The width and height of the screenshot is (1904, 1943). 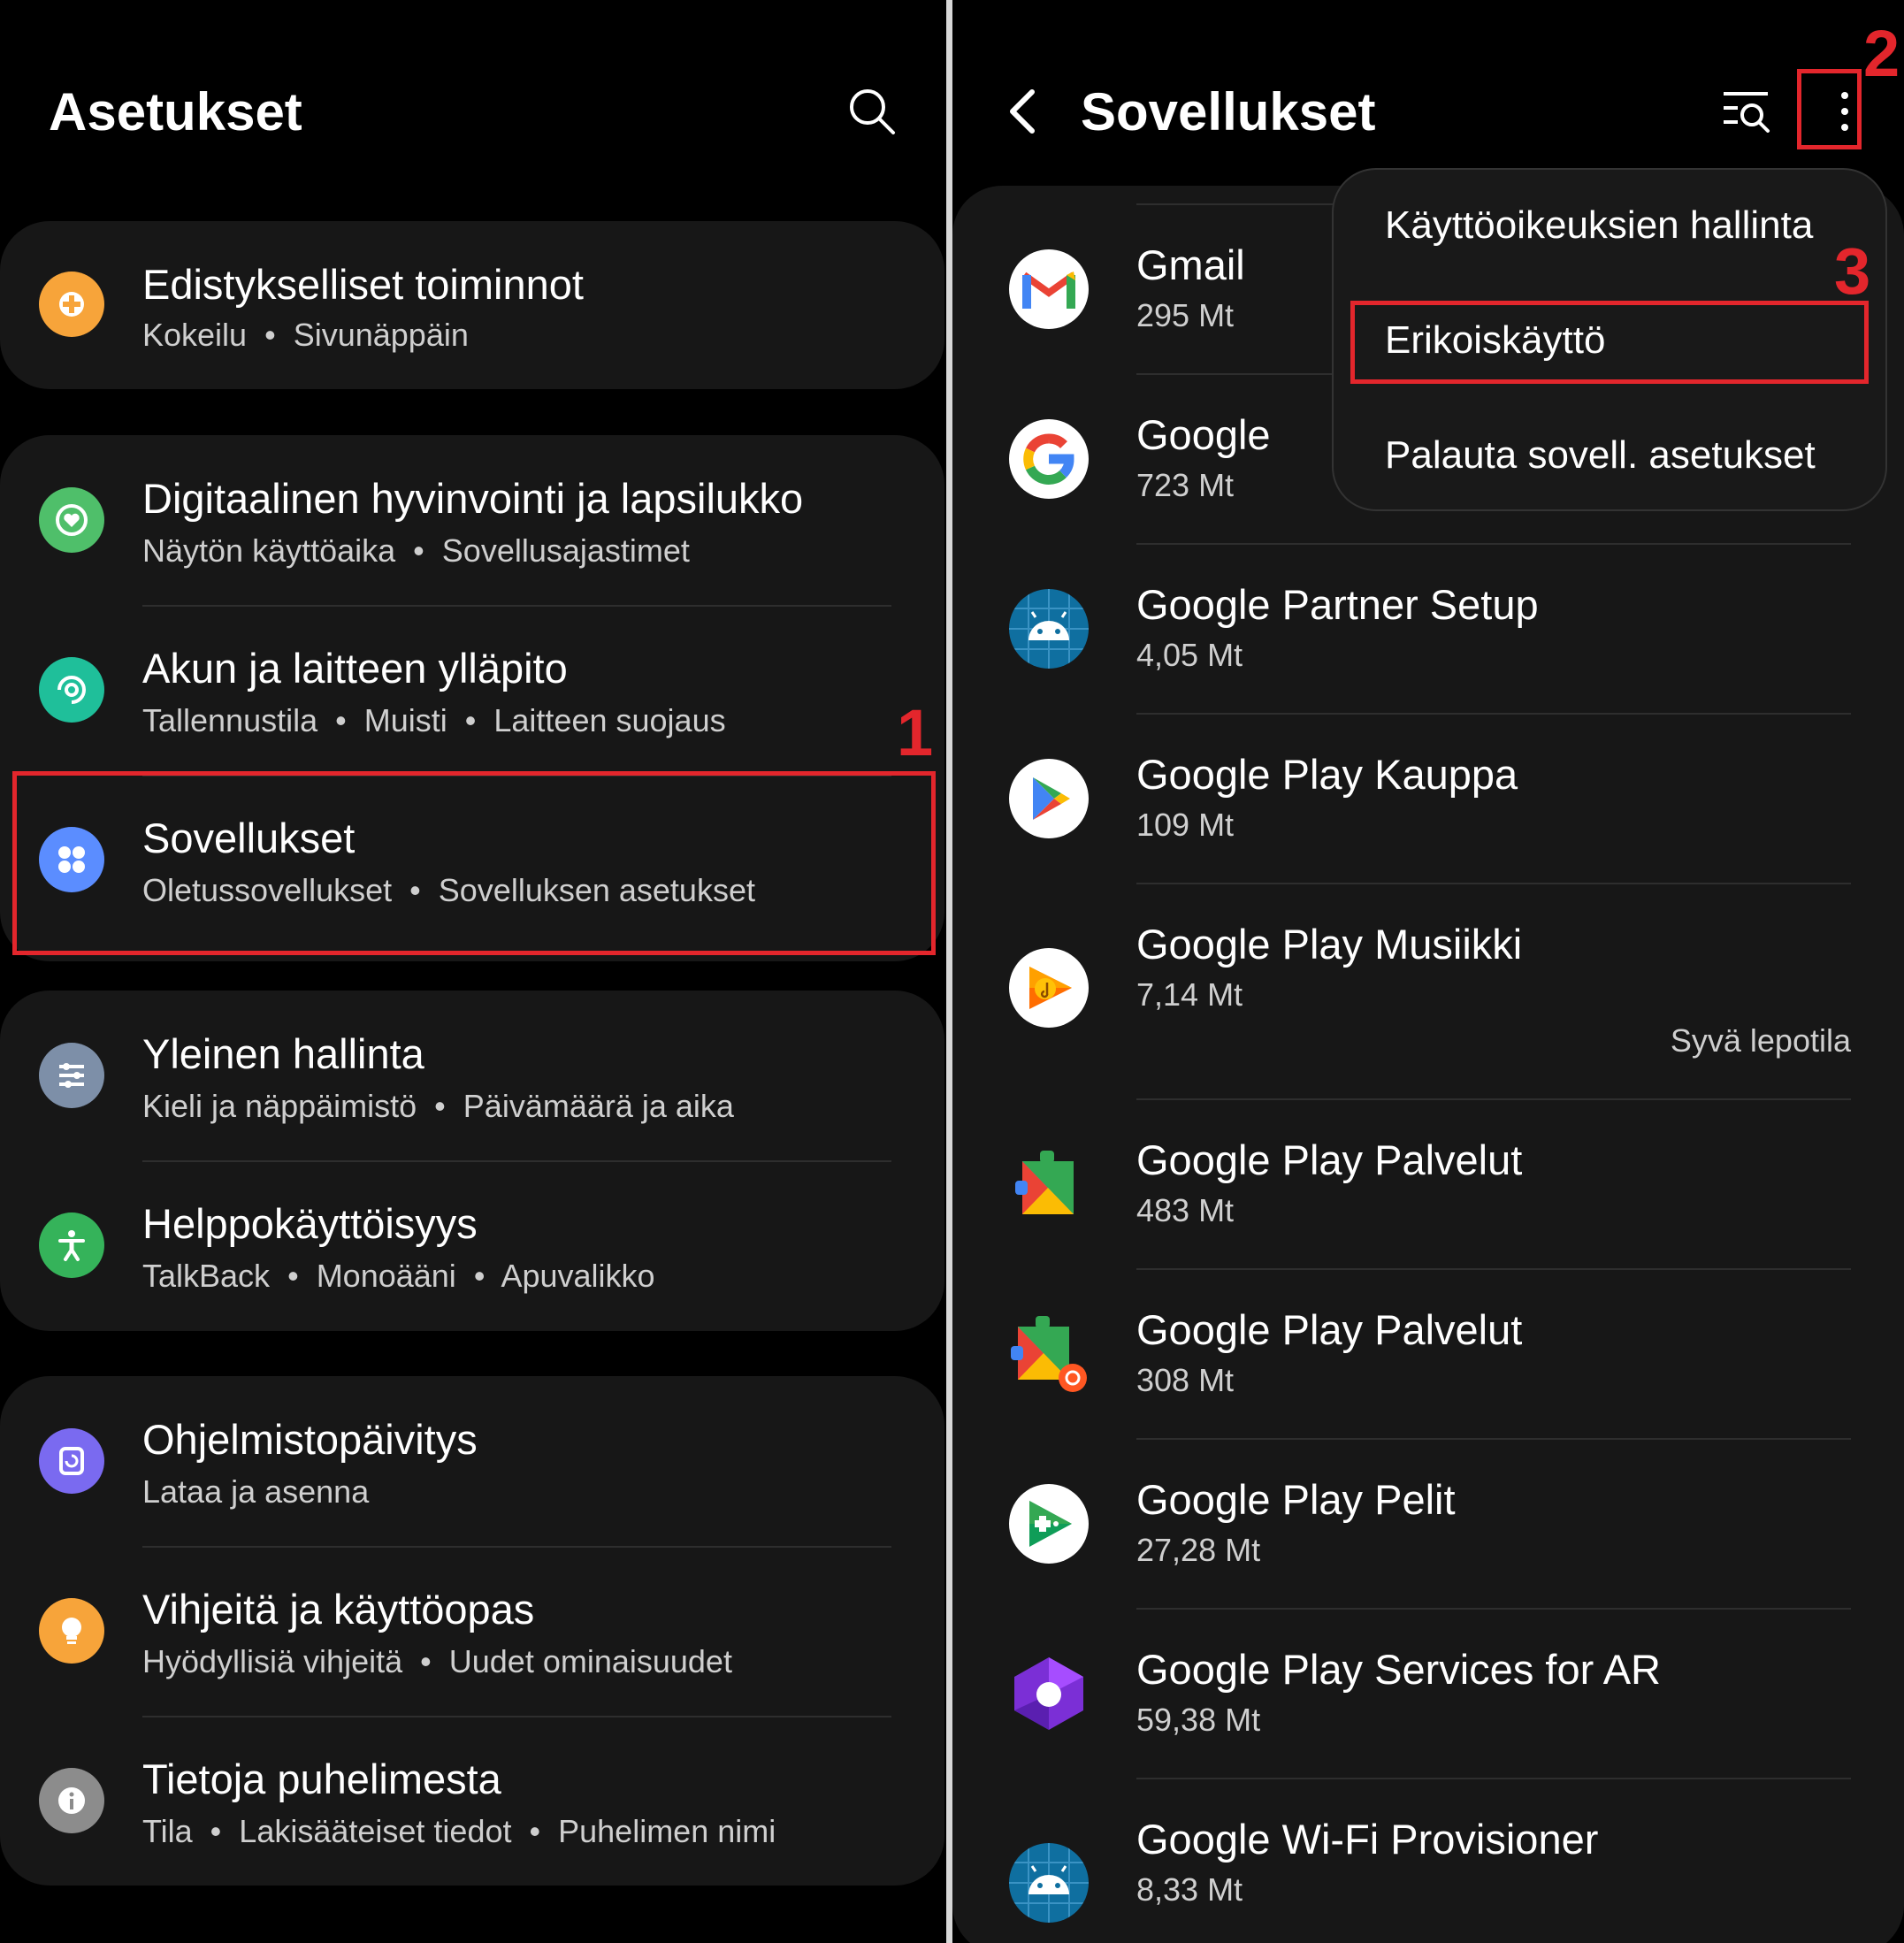 What do you see at coordinates (71, 305) in the screenshot?
I see `plus-gear-icon` at bounding box center [71, 305].